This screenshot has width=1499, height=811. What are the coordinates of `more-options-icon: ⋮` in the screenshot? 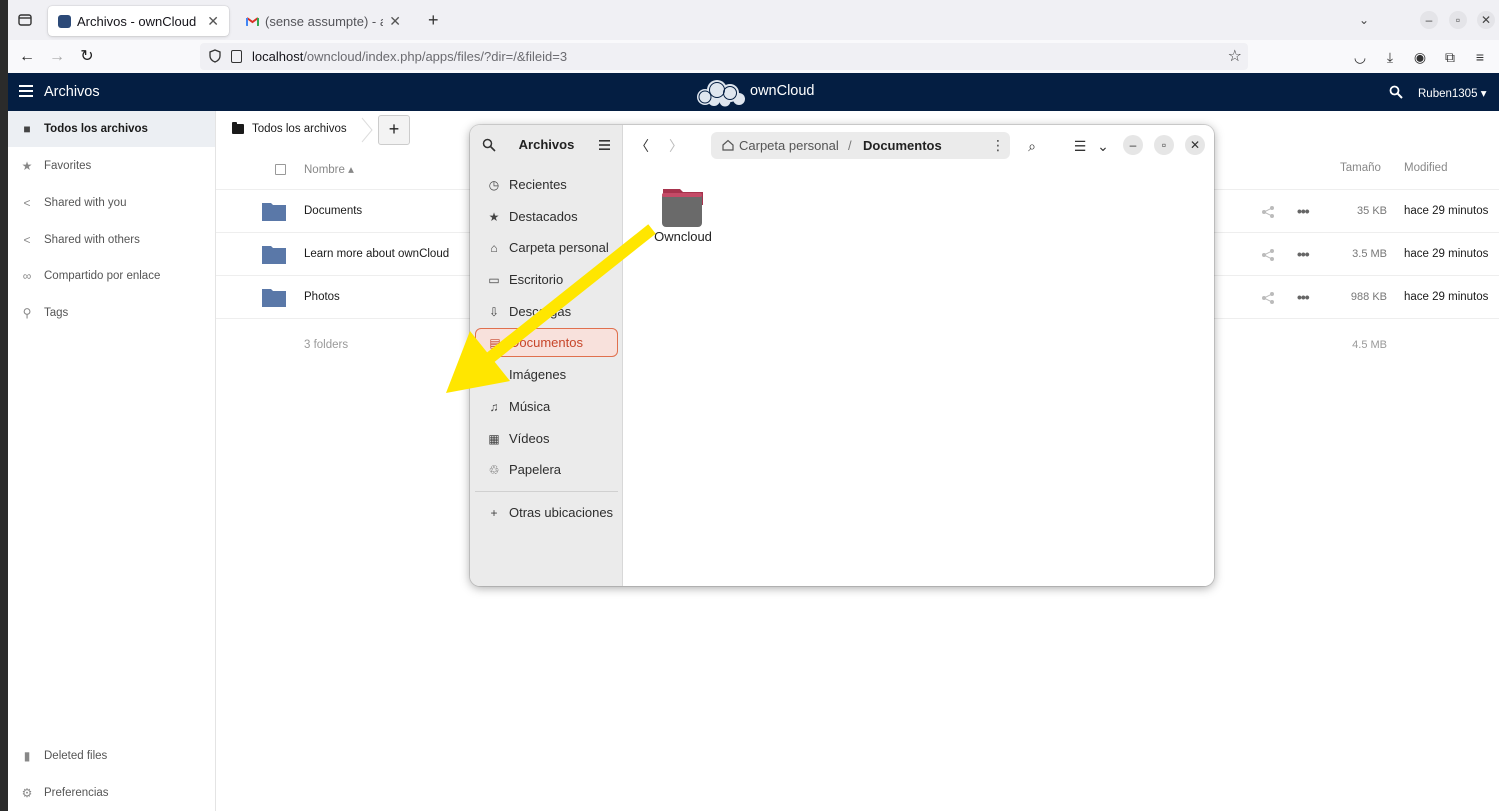 It's located at (998, 145).